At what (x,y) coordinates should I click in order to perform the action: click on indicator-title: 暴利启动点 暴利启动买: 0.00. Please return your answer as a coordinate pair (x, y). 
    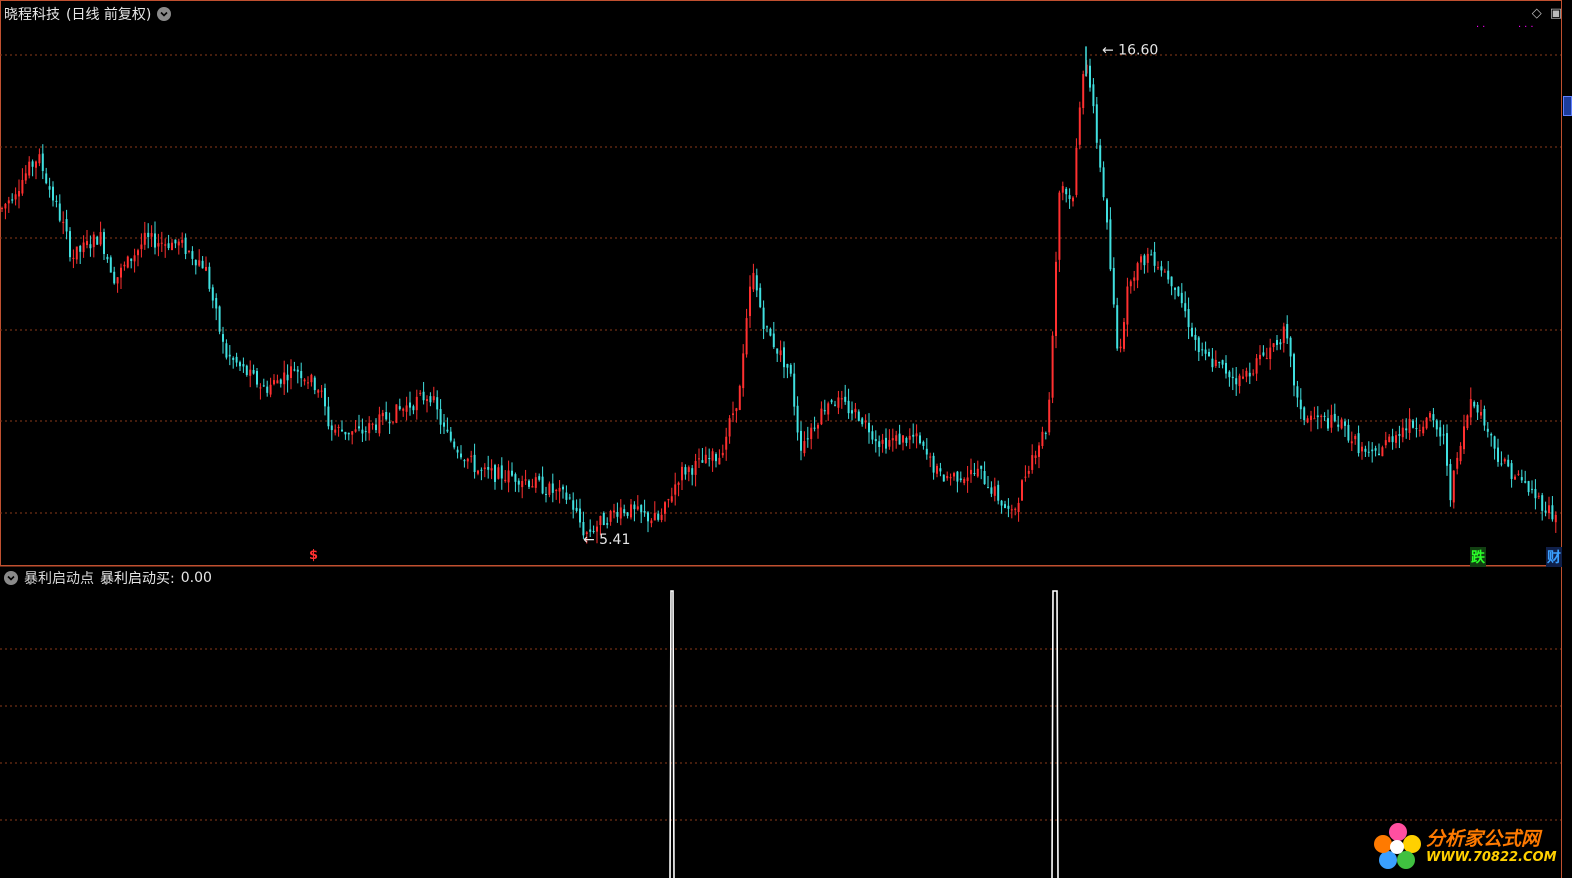
    Looking at the image, I should click on (108, 578).